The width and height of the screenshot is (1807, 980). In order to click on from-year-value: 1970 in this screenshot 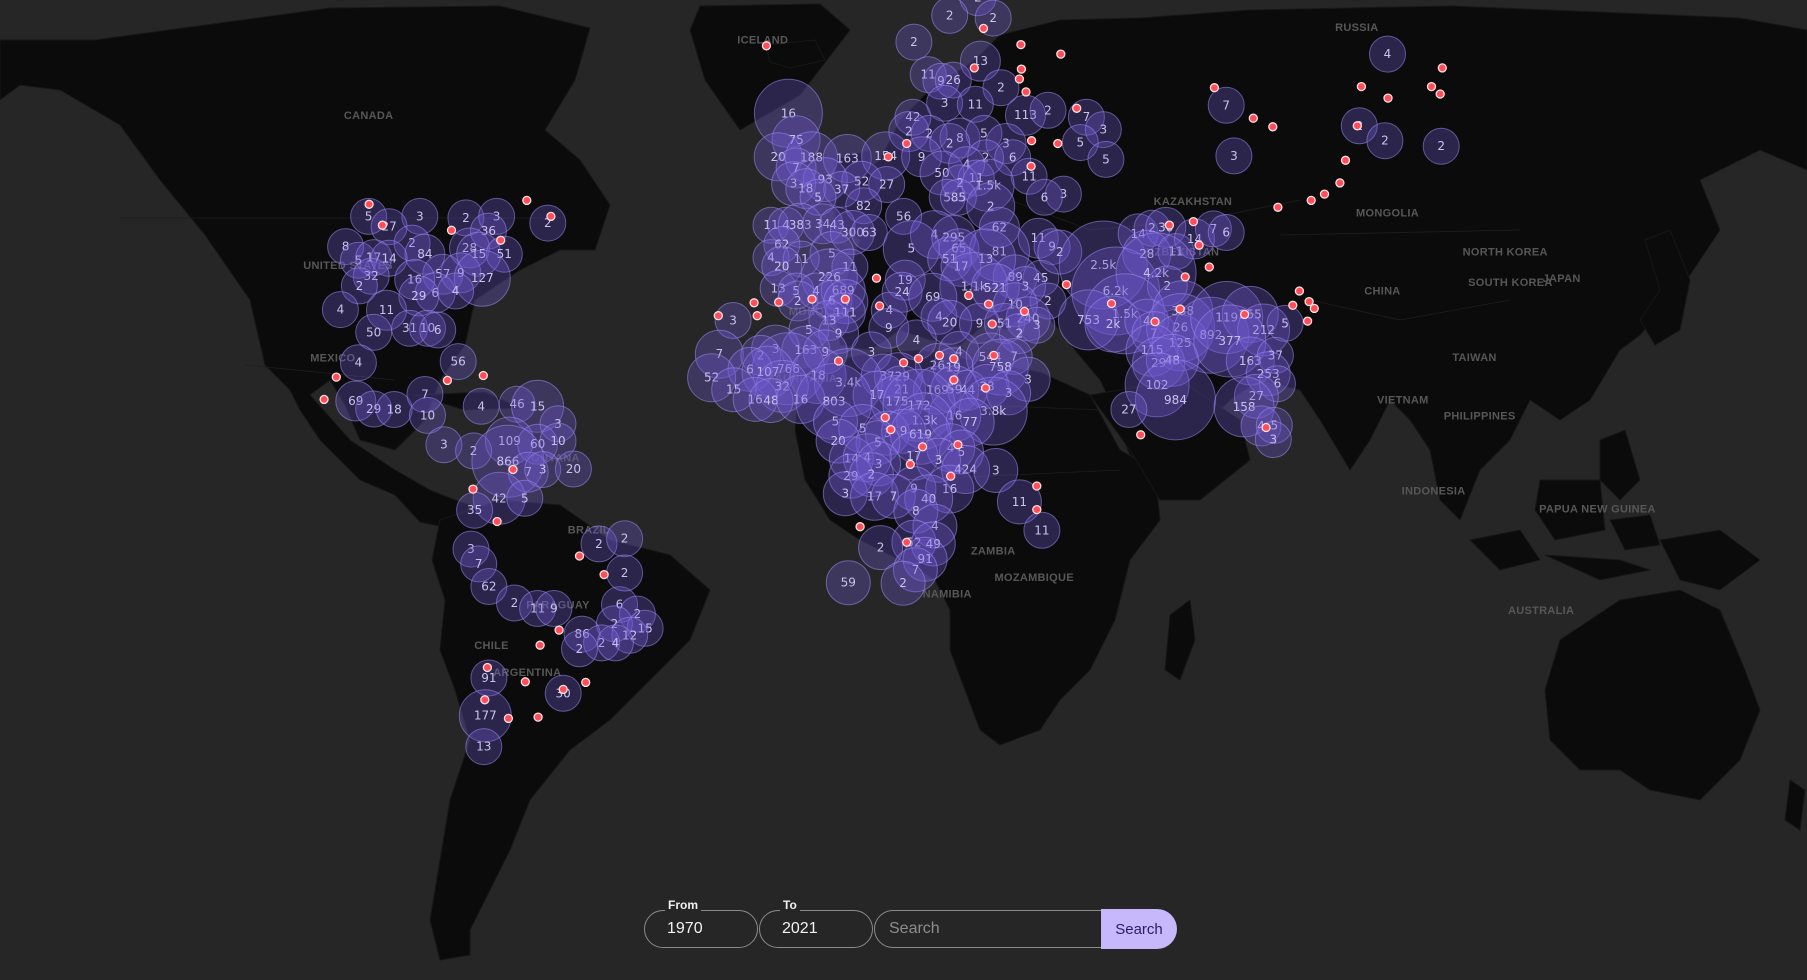, I will do `click(685, 929)`.